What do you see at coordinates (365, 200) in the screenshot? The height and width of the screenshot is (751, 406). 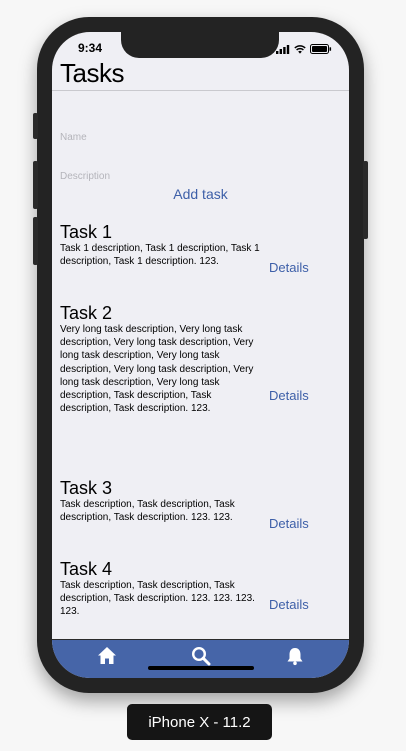 I see `power-button` at bounding box center [365, 200].